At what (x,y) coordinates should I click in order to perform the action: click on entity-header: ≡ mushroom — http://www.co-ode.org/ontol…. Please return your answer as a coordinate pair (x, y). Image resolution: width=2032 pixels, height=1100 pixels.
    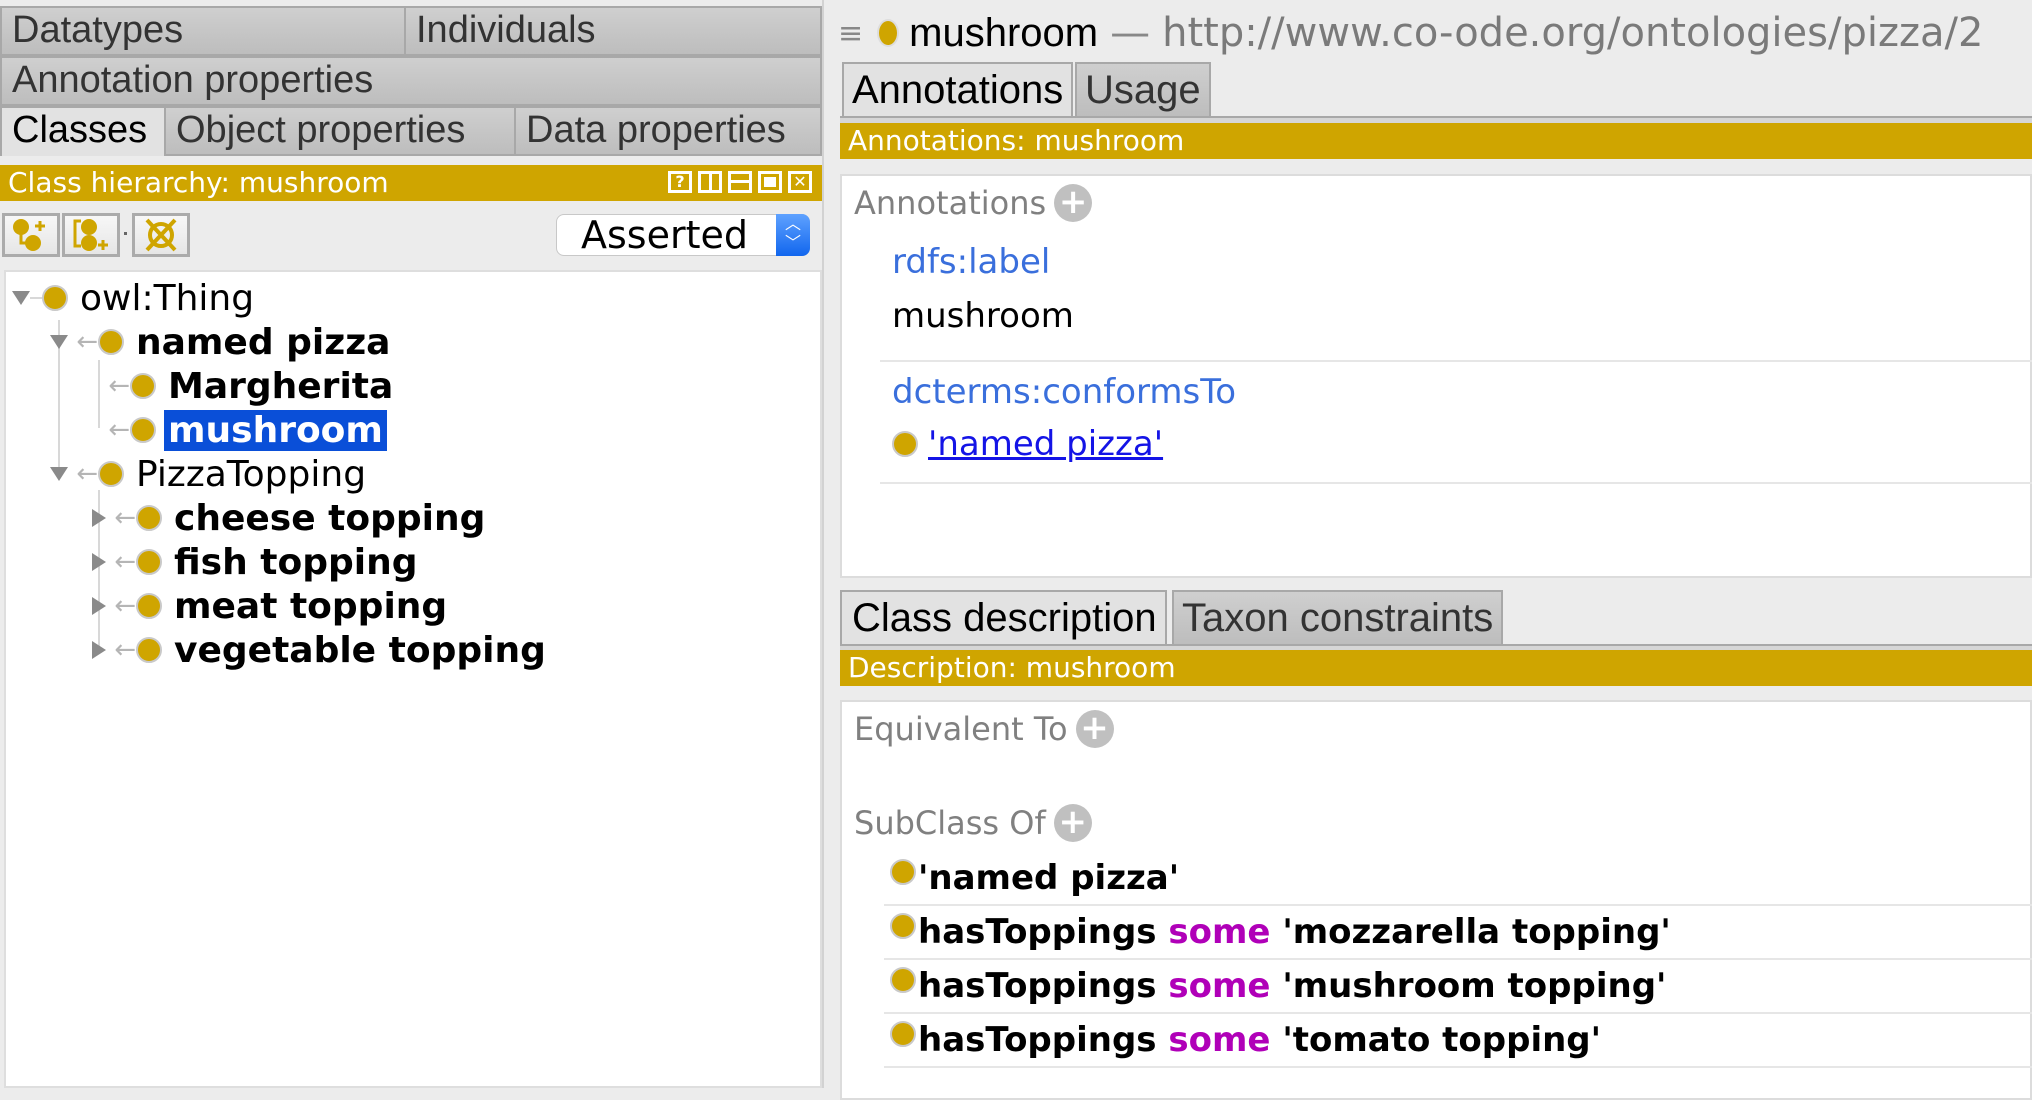
    Looking at the image, I should click on (1410, 33).